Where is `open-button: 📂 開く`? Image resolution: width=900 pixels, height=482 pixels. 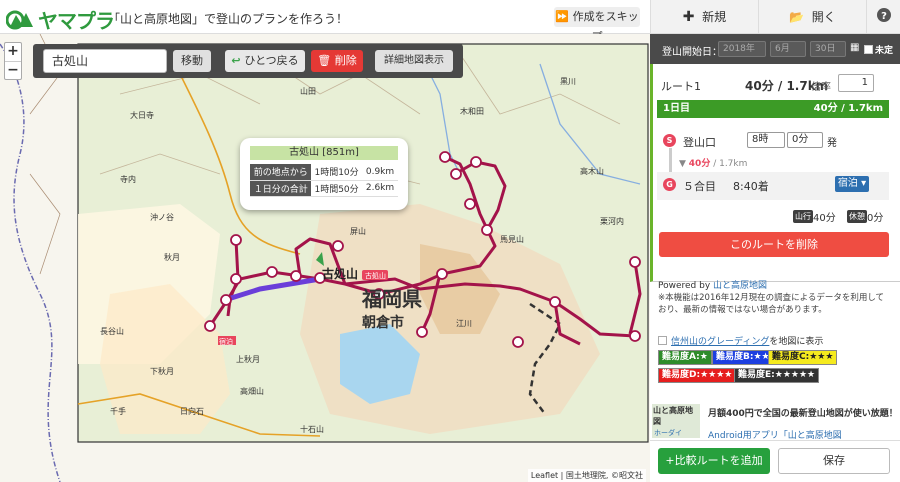
open-button: 📂 開く is located at coordinates (812, 17).